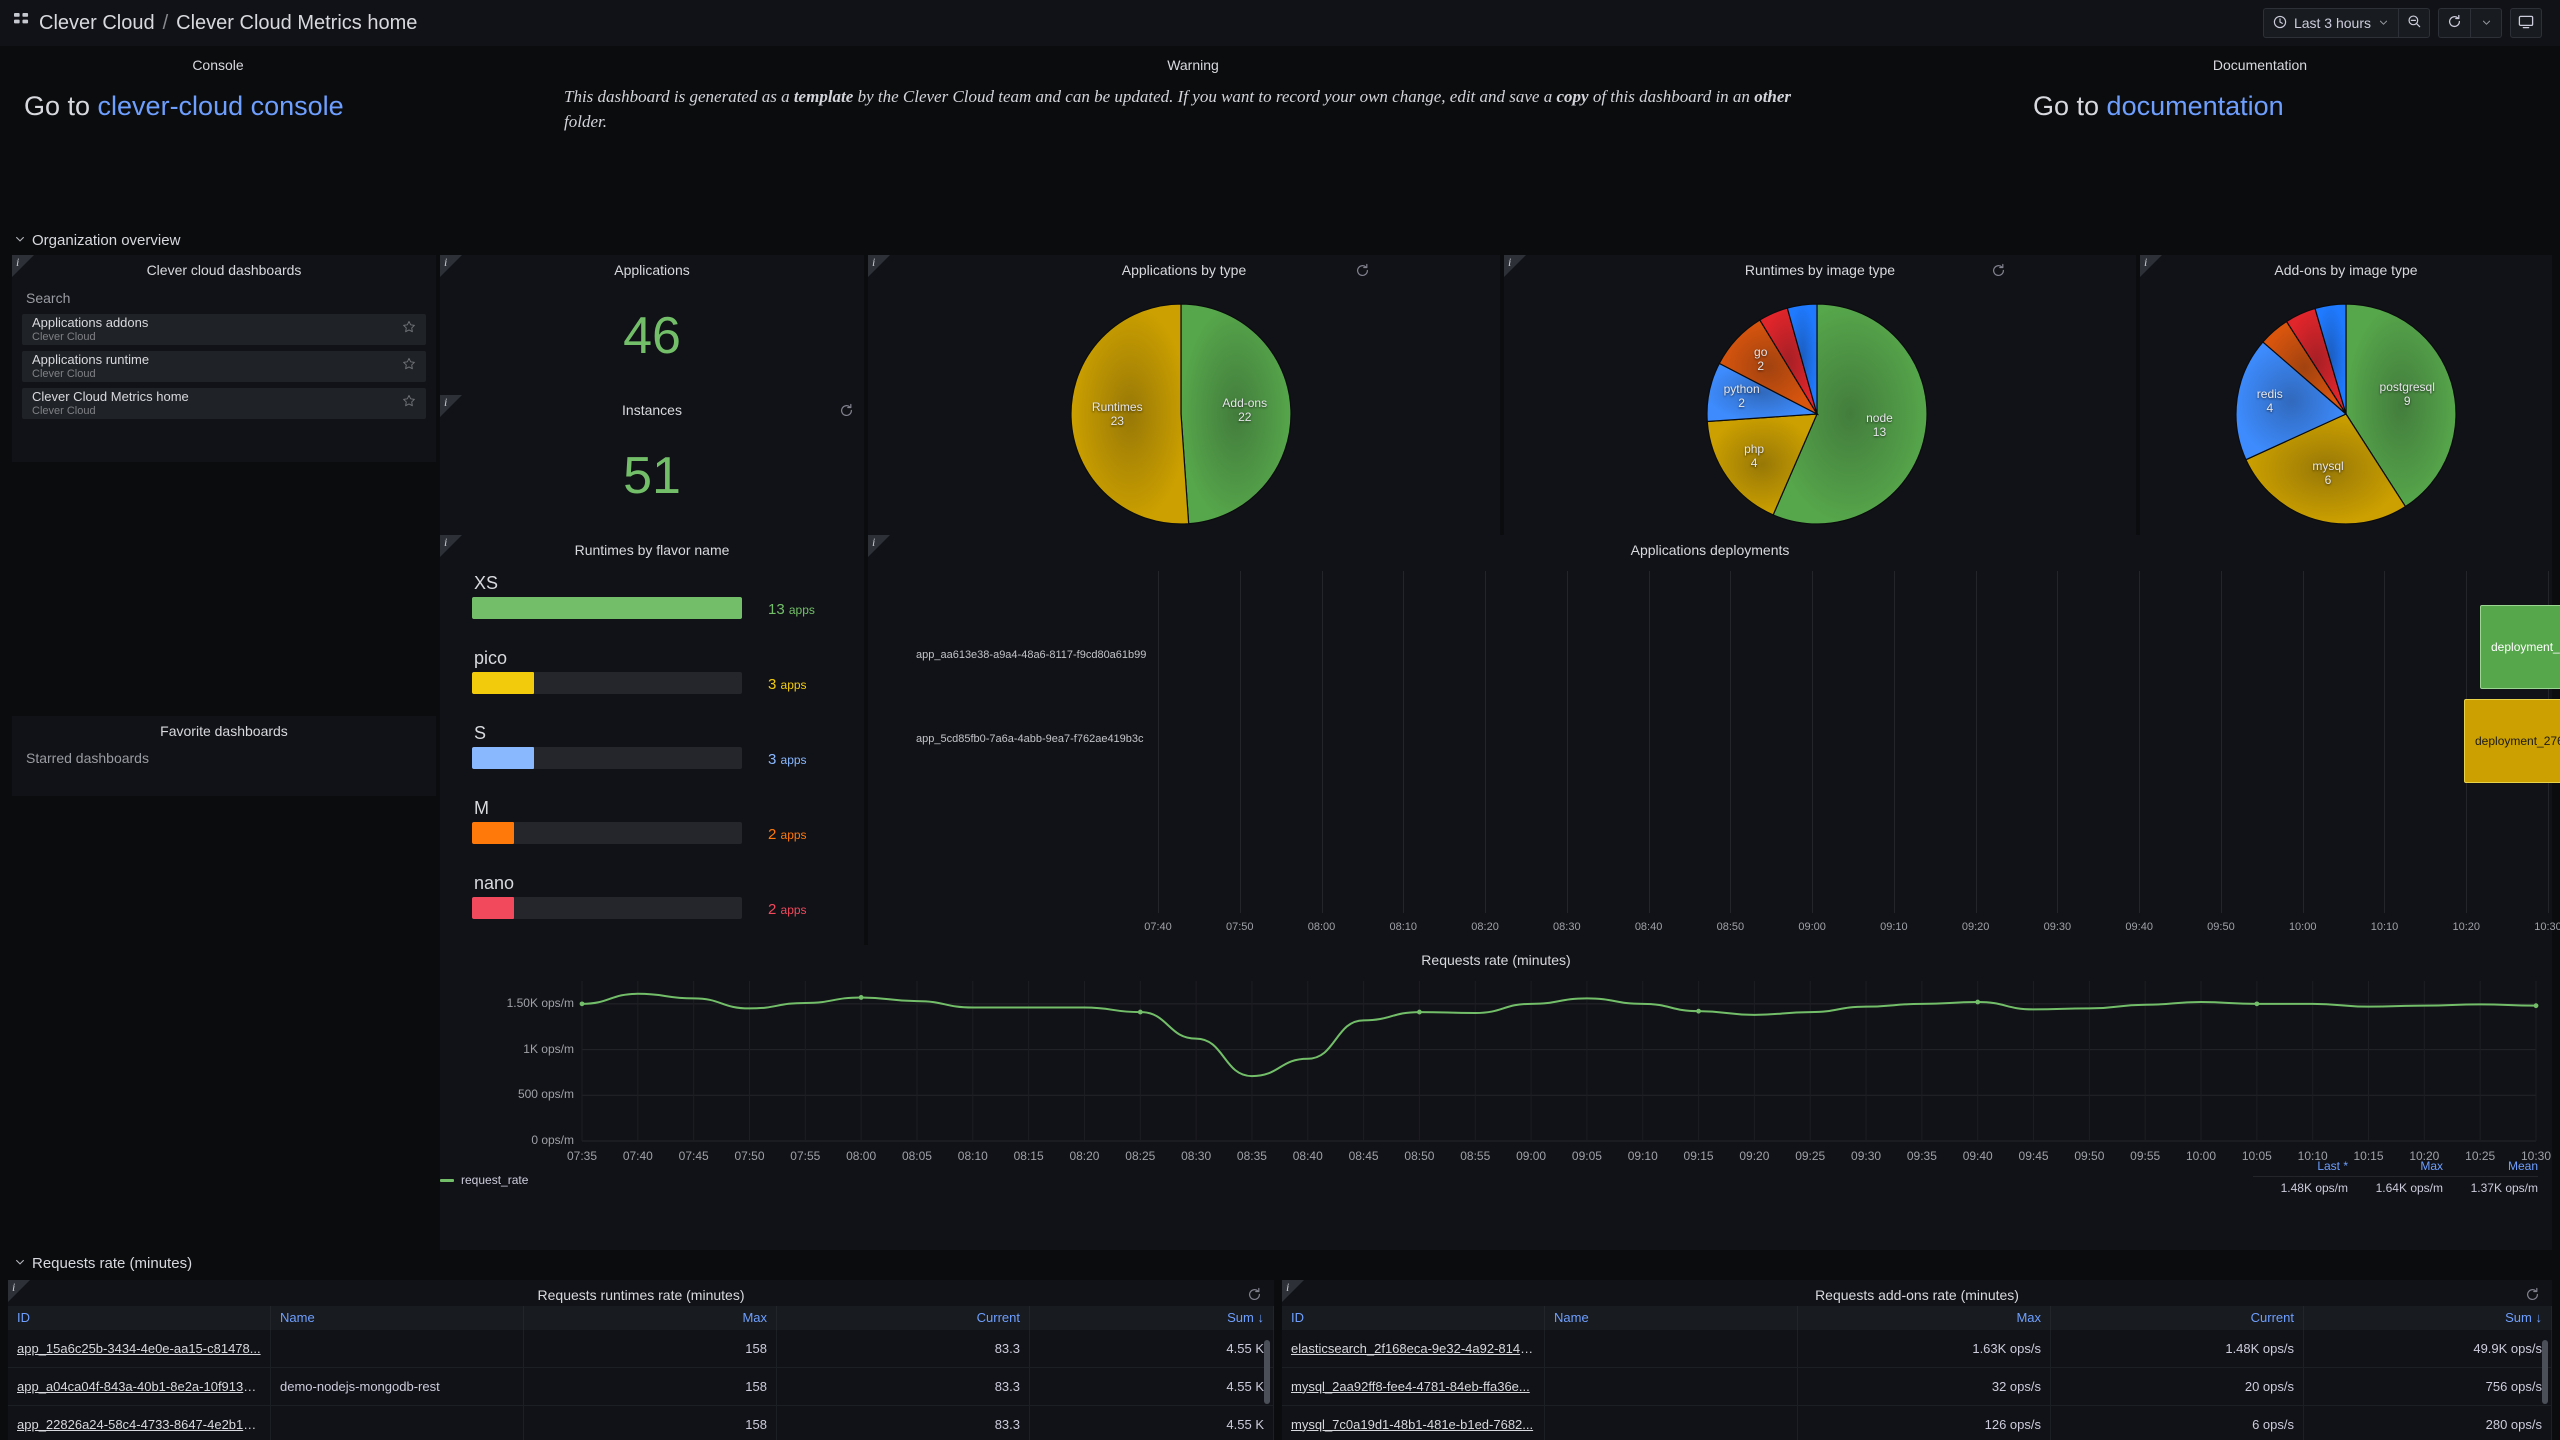  What do you see at coordinates (447, 1180) in the screenshot?
I see `legend-color-swatch` at bounding box center [447, 1180].